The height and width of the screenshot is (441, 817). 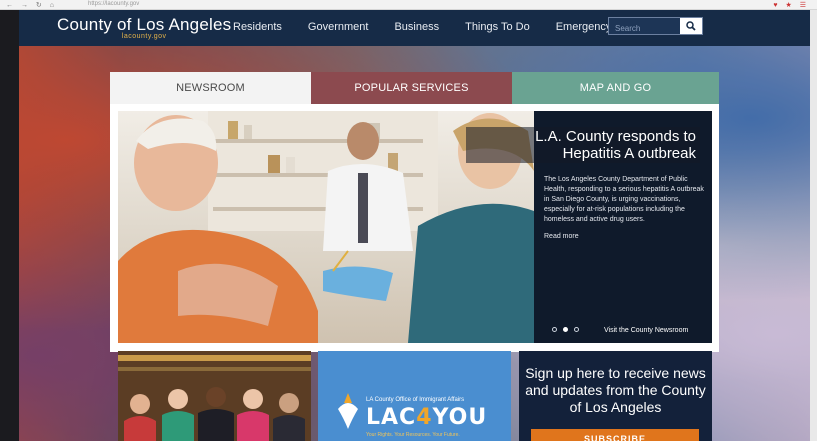 I want to click on lac4you-part-3: YOU, so click(x=460, y=417).